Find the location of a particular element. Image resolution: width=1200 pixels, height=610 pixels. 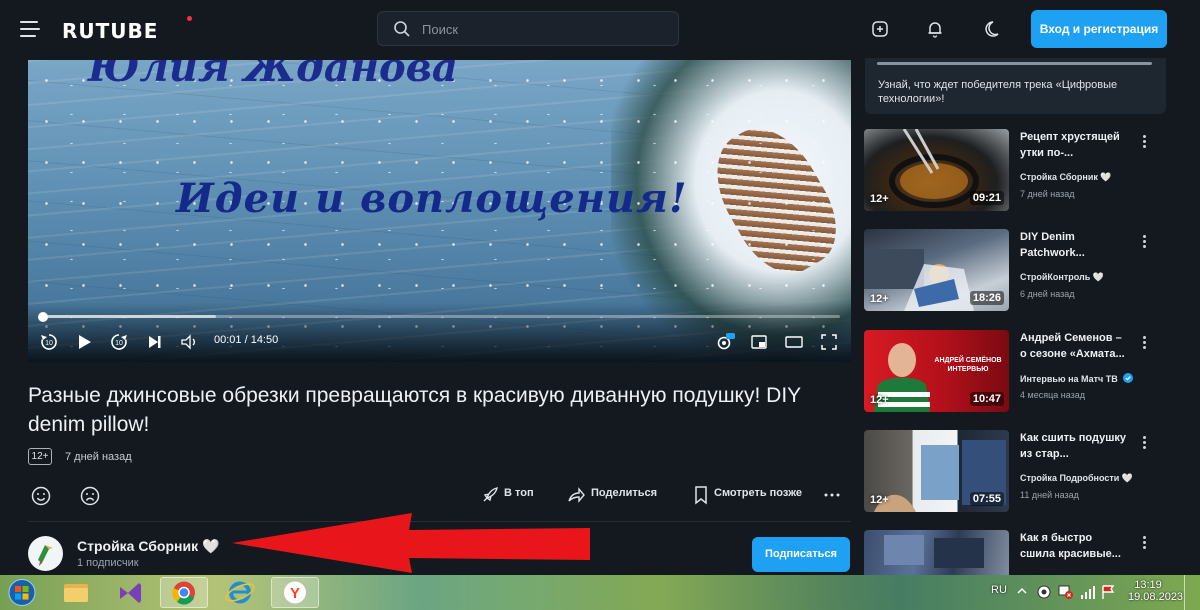

card-channel: Стройка Сборник 🤍 is located at coordinates (1066, 177).